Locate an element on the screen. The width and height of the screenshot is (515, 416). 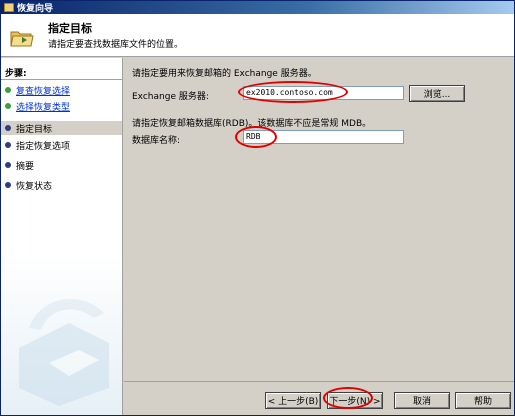
step-recovery-options: 指定恢复选项 is located at coordinates (61, 145).